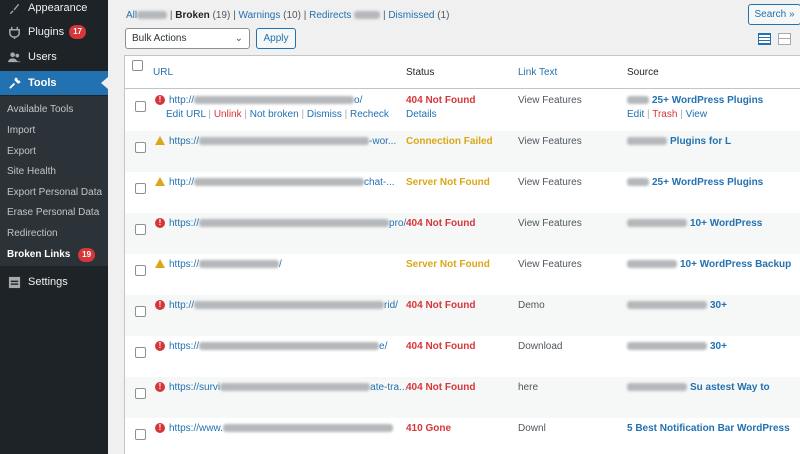 This screenshot has width=800, height=454. Describe the element at coordinates (398, 223) in the screenshot. I see `url-suffix: pro/` at that location.